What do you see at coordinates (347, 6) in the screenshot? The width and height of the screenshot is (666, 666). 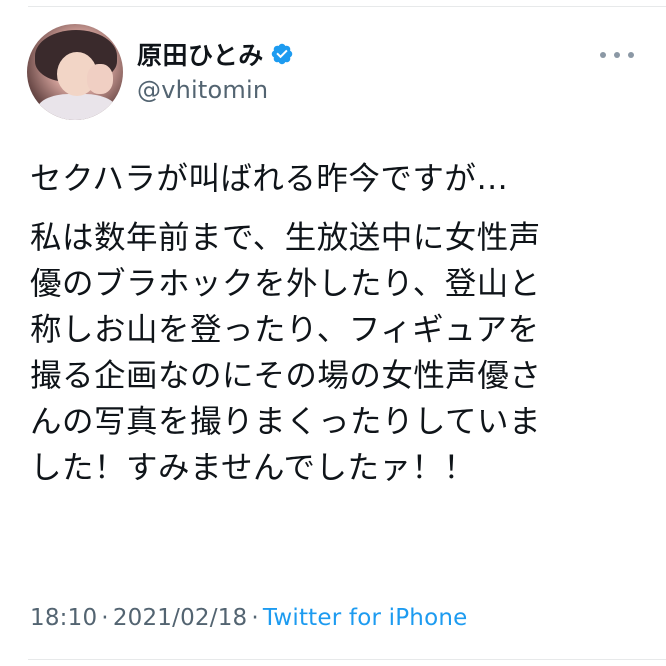 I see `top-divider` at bounding box center [347, 6].